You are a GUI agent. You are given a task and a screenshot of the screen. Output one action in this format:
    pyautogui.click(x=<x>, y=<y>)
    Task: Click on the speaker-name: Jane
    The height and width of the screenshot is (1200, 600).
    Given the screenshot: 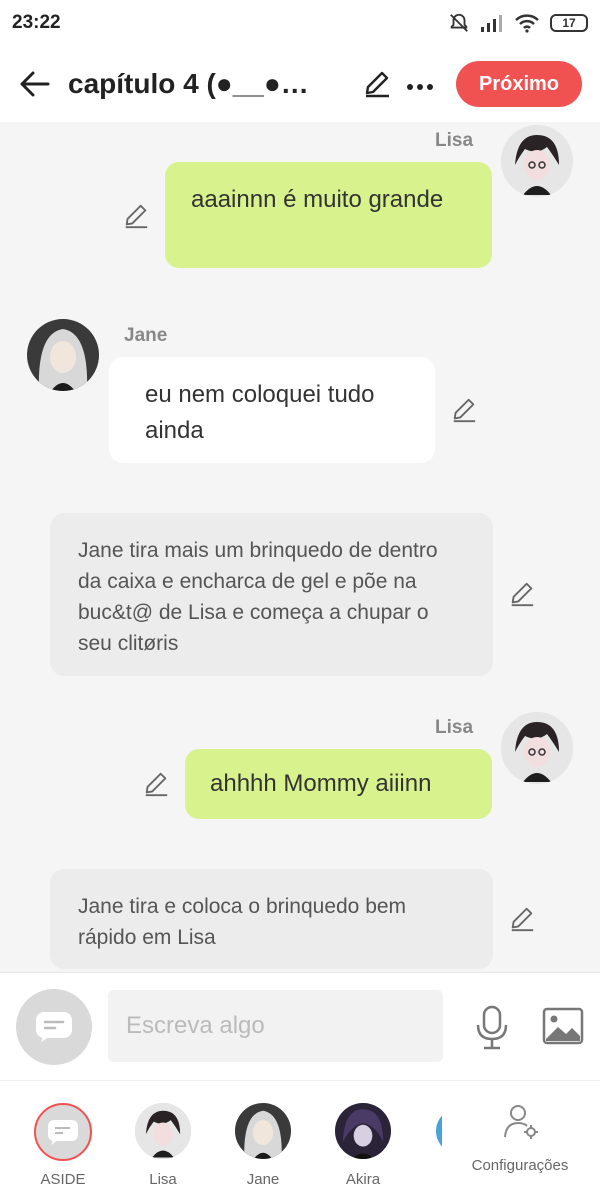 What is the action you would take?
    pyautogui.click(x=146, y=335)
    